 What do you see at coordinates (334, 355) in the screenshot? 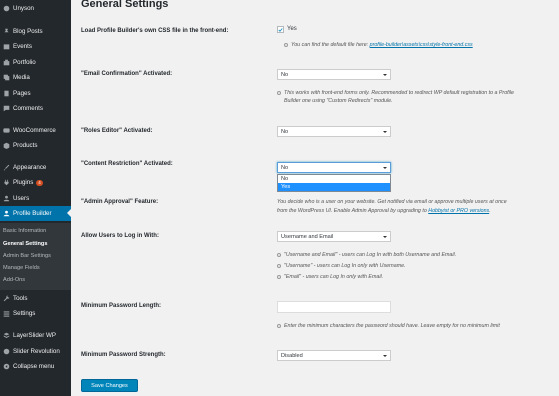
I see `min-password-strength-select: Disabled` at bounding box center [334, 355].